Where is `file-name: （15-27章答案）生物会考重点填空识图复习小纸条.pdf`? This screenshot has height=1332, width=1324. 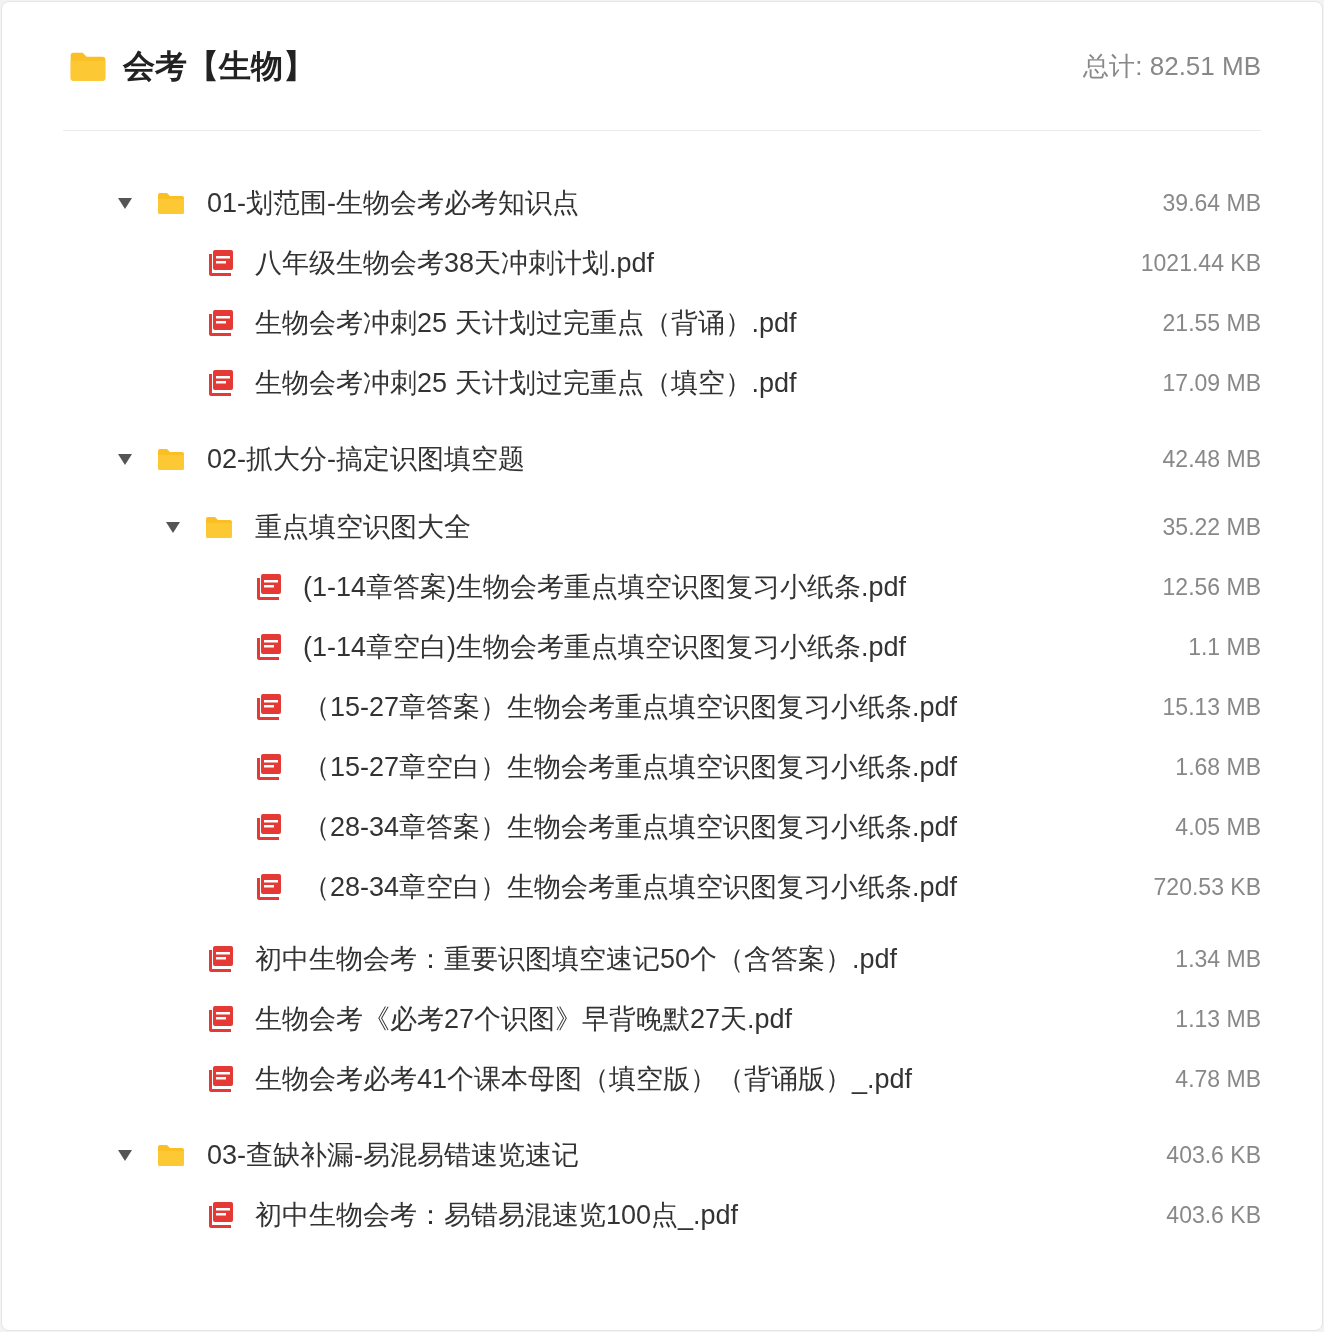
file-name: （15-27章答案）生物会考重点填空识图复习小纸条.pdf is located at coordinates (630, 707).